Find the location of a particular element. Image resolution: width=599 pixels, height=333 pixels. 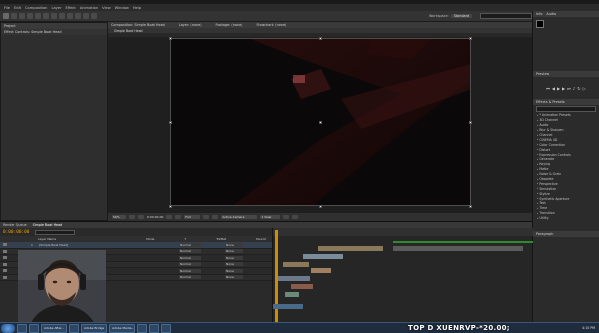

pan-behind-tool-icon is located at coordinates (46, 16).